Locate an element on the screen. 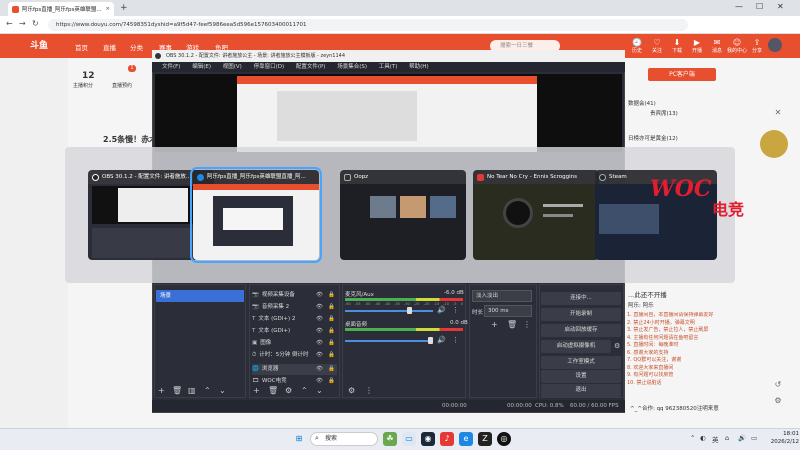  mixer-advanced-icon: ⚙ is located at coordinates (351, 390).